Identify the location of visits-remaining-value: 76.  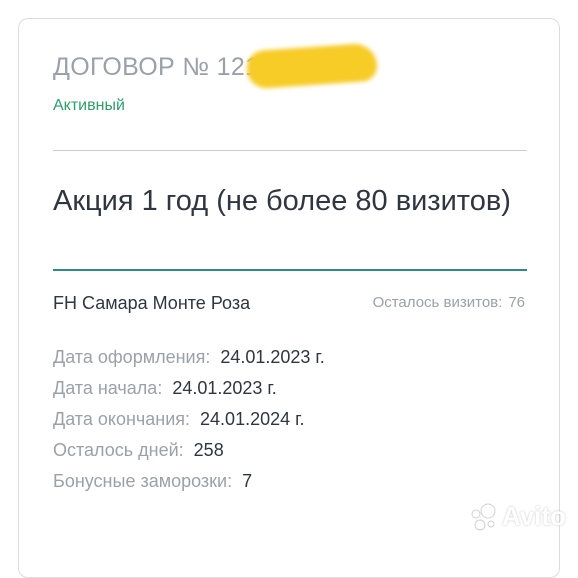
(516, 302).